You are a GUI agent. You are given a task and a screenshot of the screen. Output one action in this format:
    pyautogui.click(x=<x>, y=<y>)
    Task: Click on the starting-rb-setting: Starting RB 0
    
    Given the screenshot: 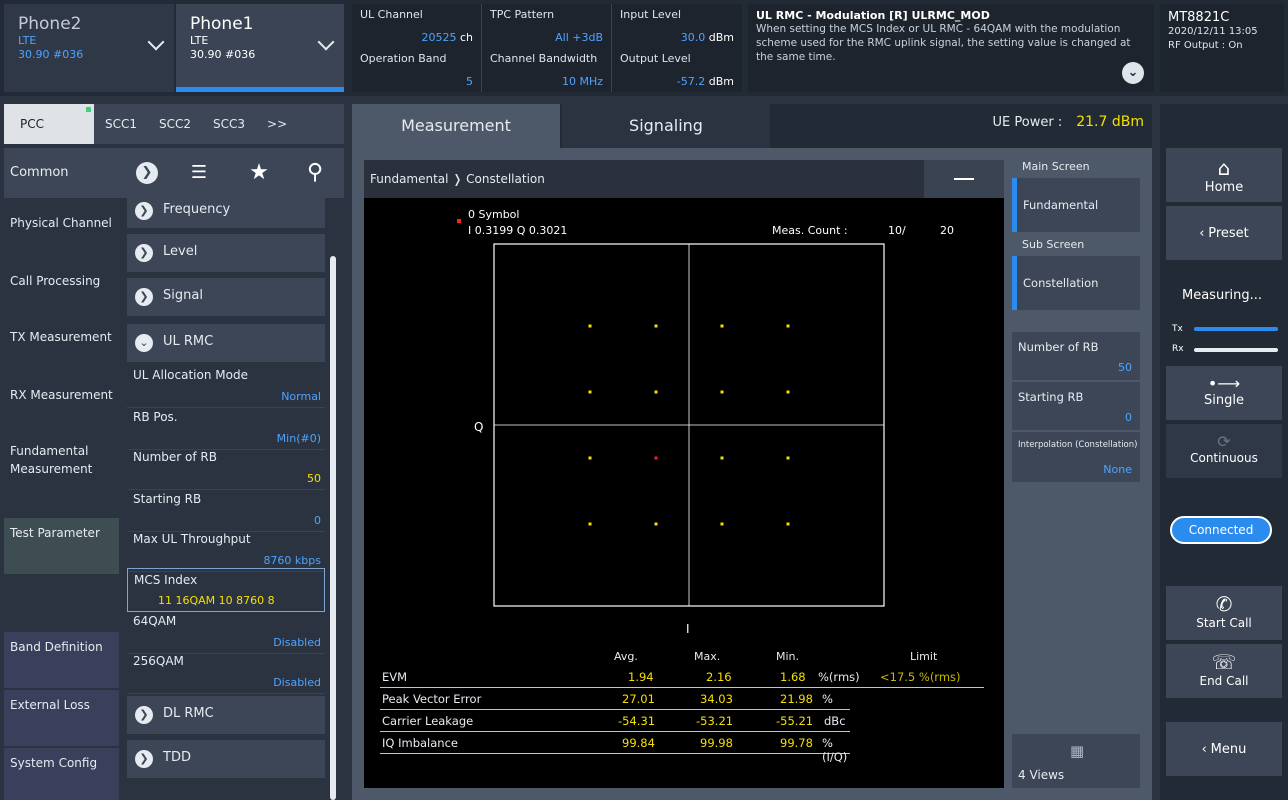 What is the action you would take?
    pyautogui.click(x=1076, y=406)
    